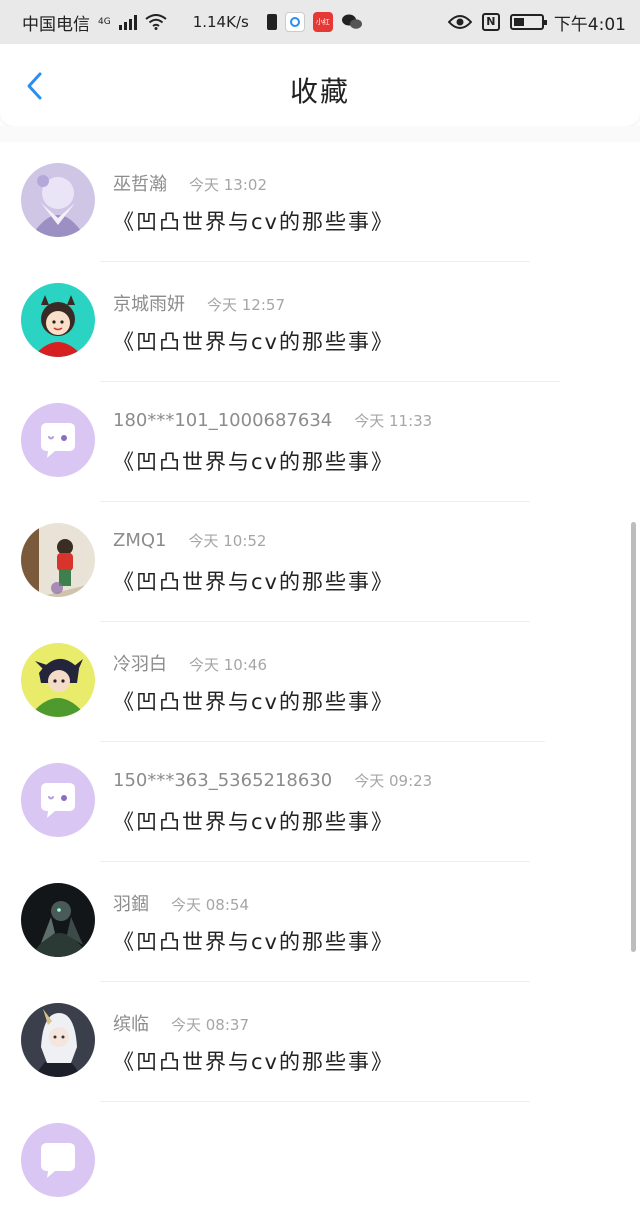 This screenshot has width=640, height=1222. Describe the element at coordinates (228, 185) in the screenshot. I see `timestamp: 今天 13:02` at that location.